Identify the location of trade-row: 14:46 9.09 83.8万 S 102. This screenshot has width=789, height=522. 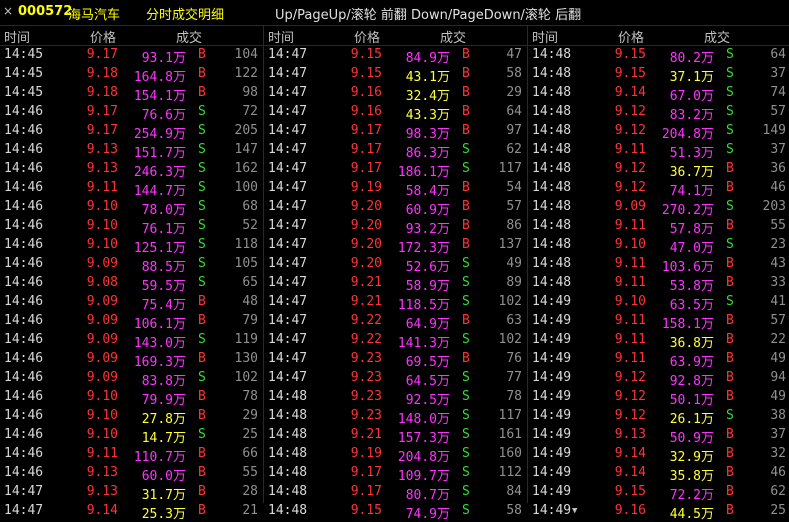
(130, 379).